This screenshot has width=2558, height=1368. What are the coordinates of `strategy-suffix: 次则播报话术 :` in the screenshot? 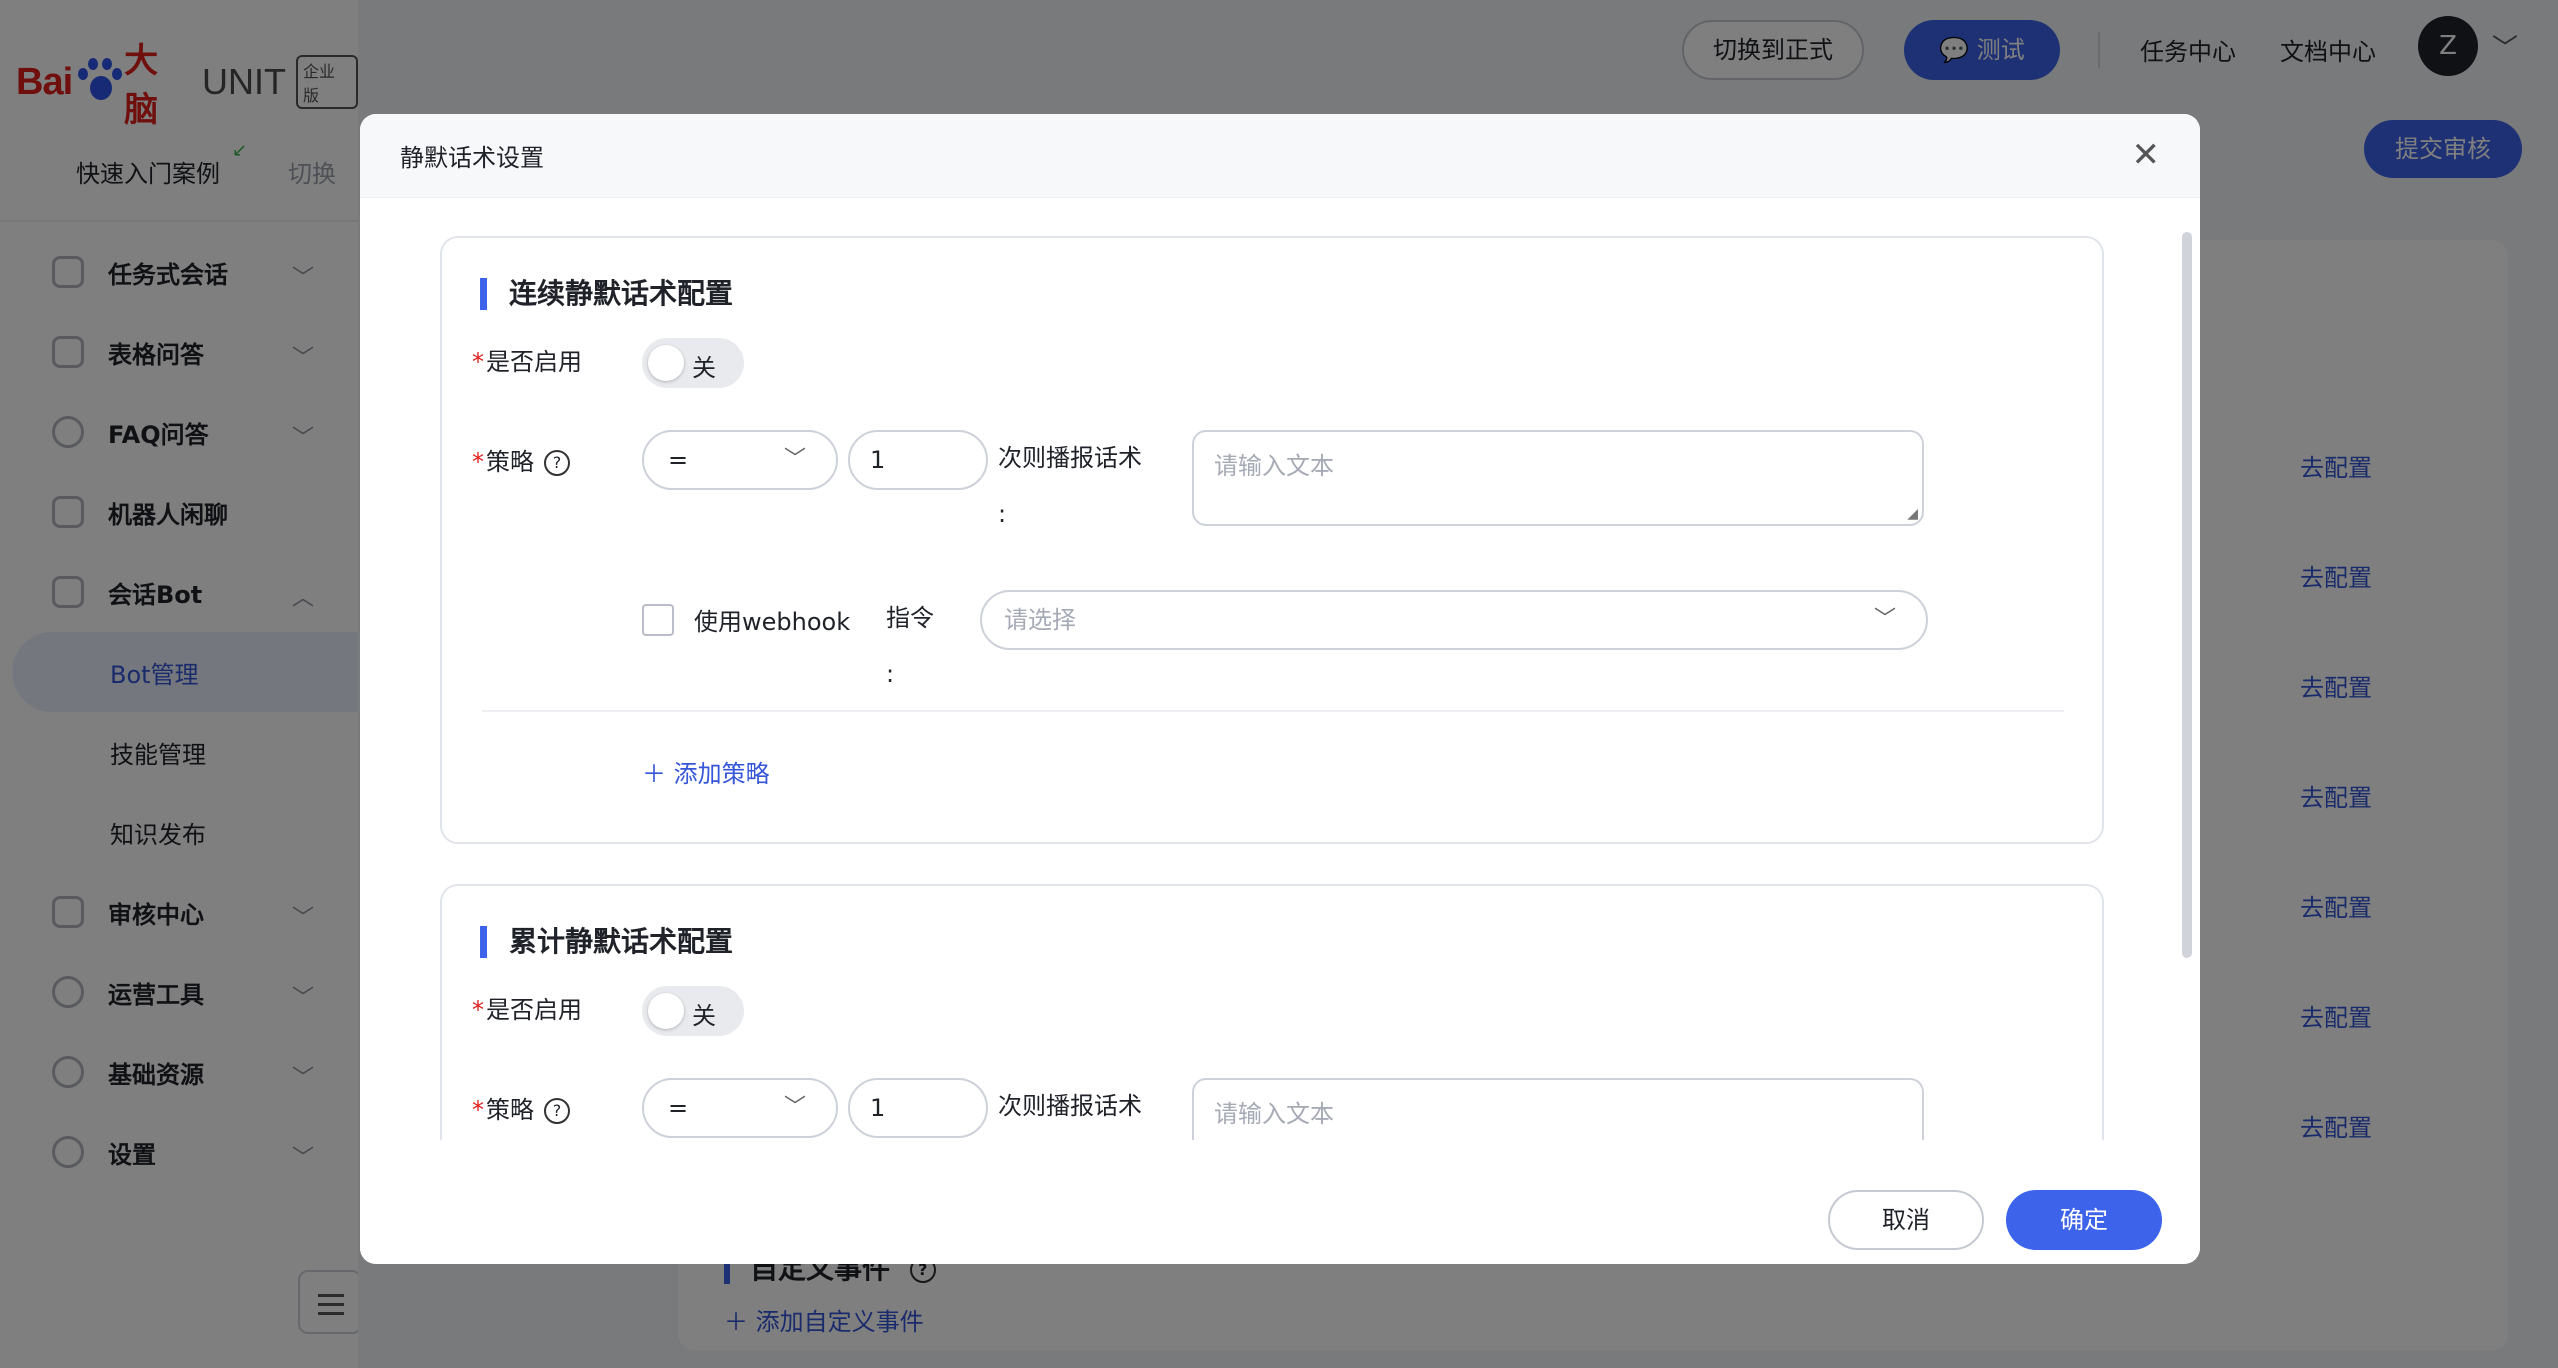 It's located at (1070, 486).